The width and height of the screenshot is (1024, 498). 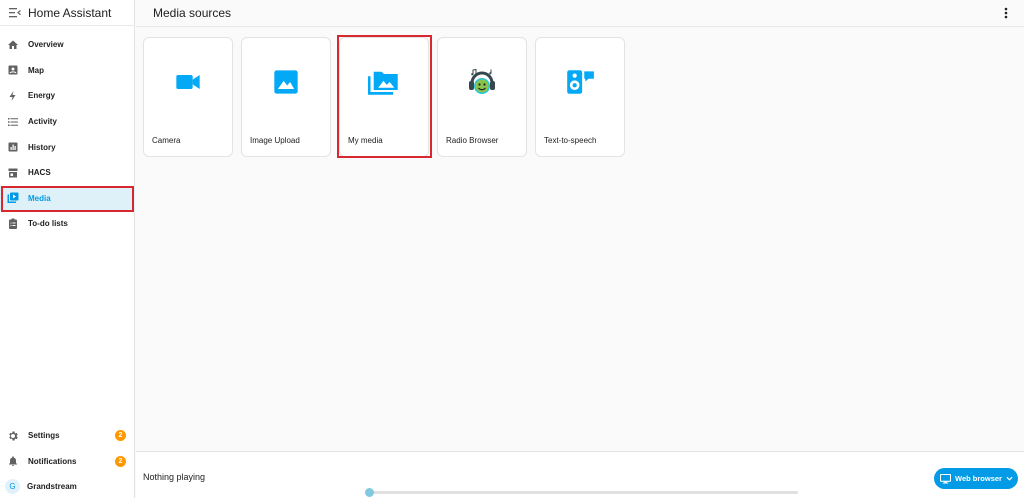 I want to click on image-icon, so click(x=286, y=82).